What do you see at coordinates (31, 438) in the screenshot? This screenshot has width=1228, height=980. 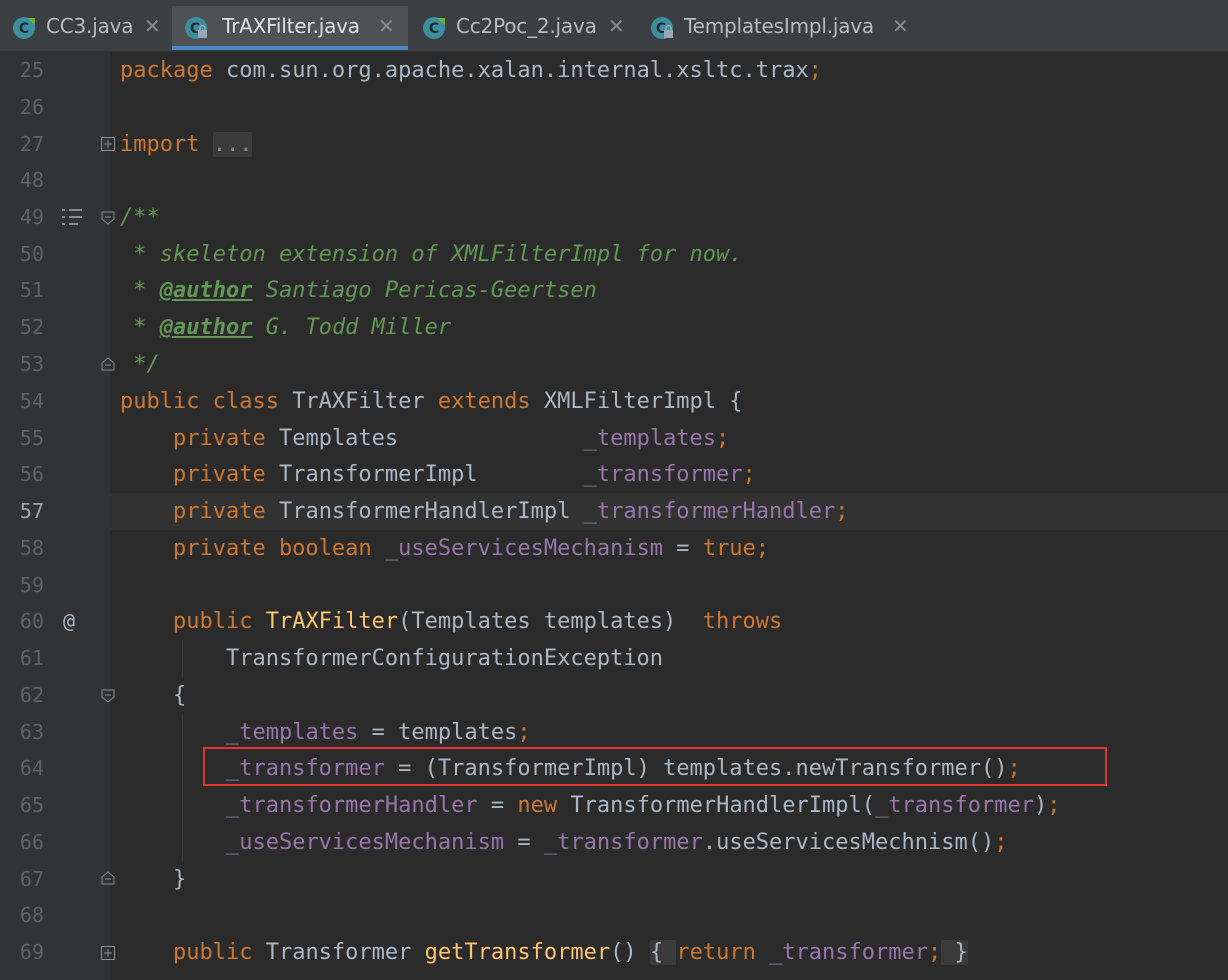 I see `line-number: 55` at bounding box center [31, 438].